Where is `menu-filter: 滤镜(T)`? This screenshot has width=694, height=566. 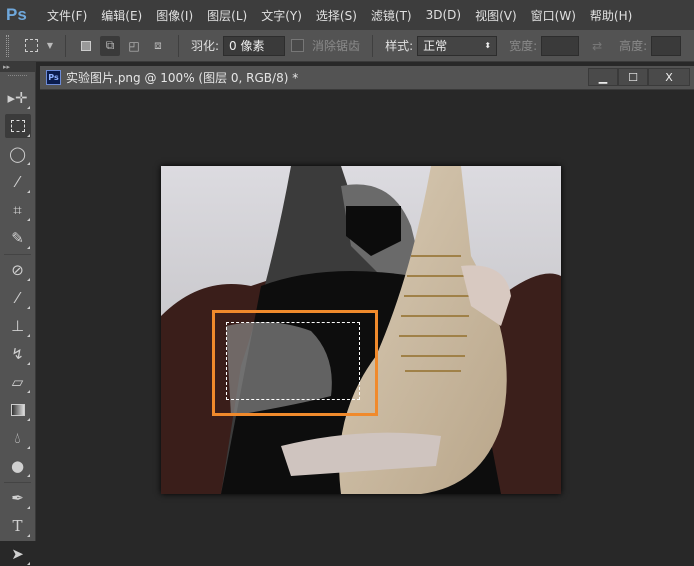
menu-filter: 滤镜(T) is located at coordinates (391, 15).